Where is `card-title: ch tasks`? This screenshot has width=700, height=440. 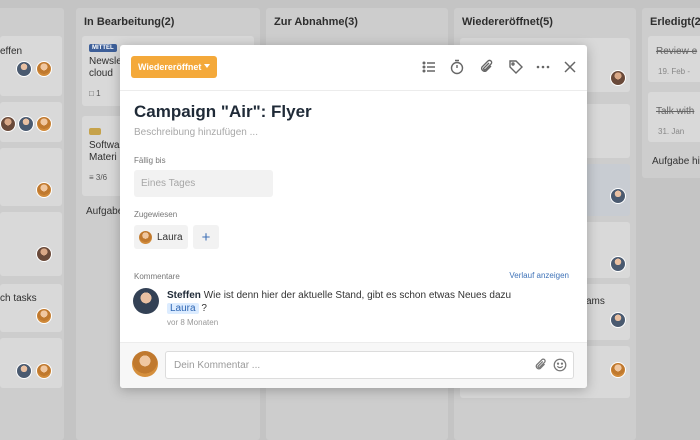 card-title: ch tasks is located at coordinates (18, 298).